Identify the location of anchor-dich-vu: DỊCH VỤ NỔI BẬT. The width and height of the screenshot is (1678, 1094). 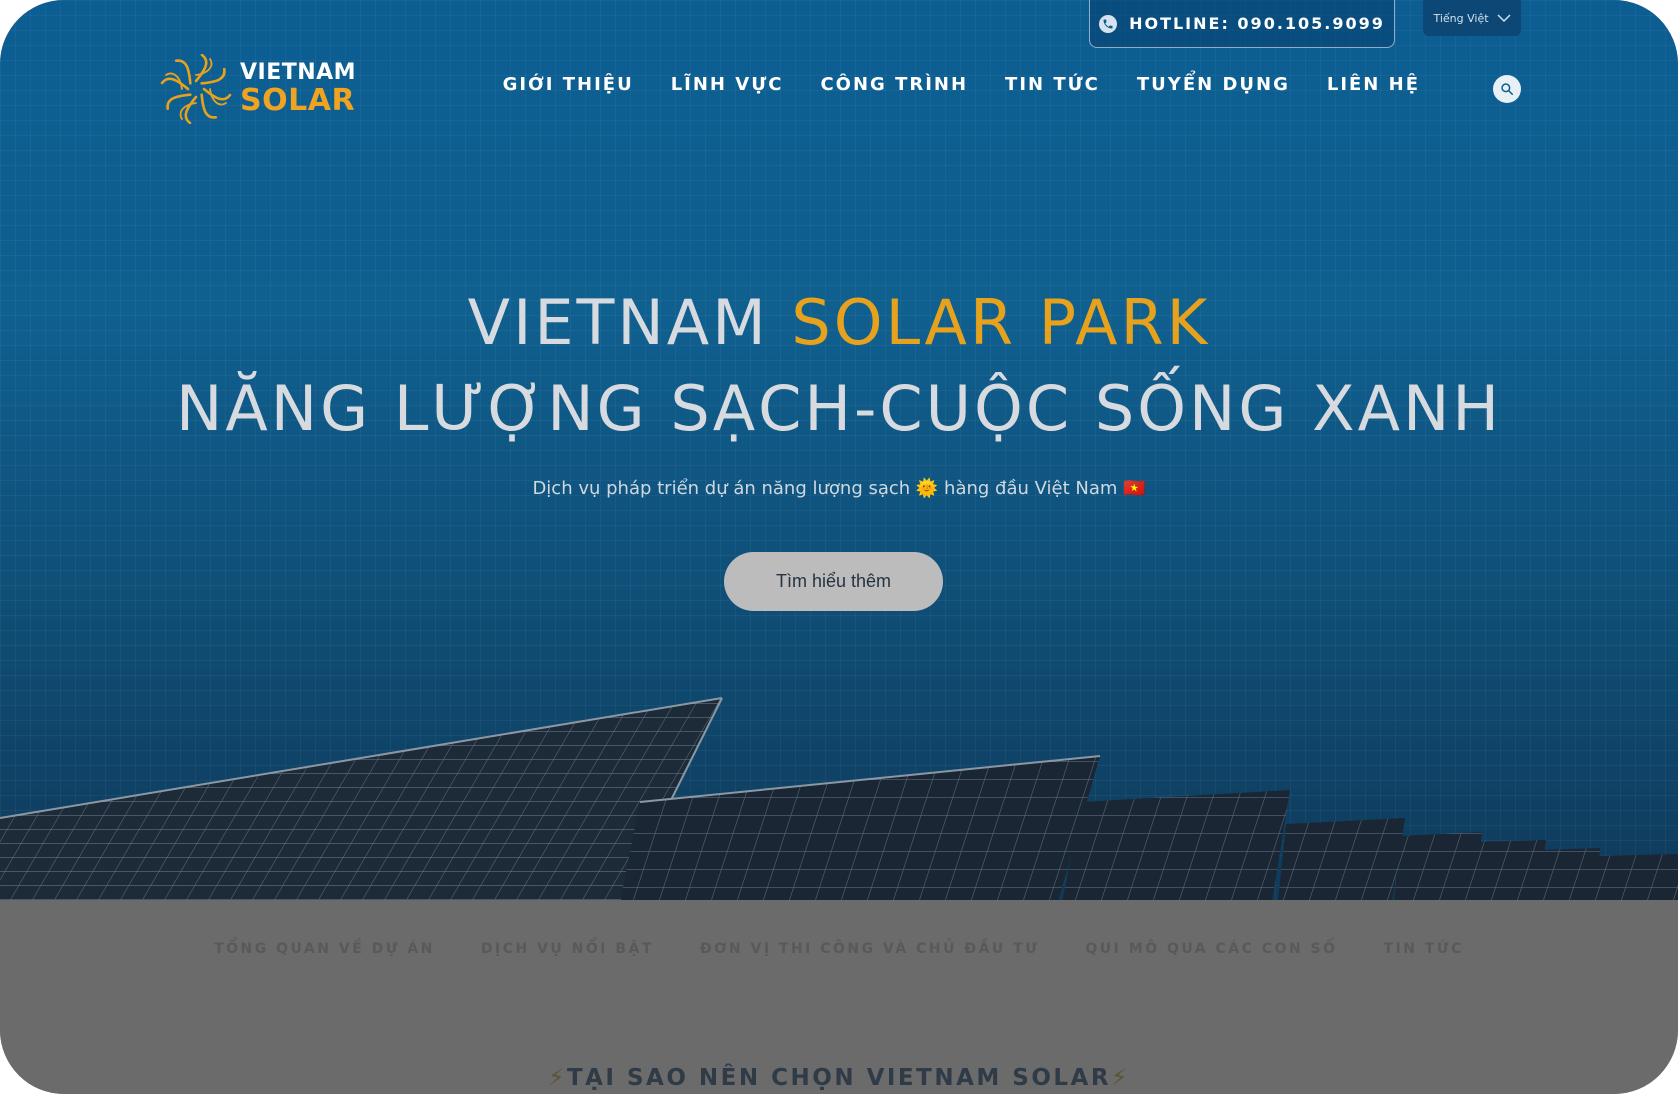
(567, 949).